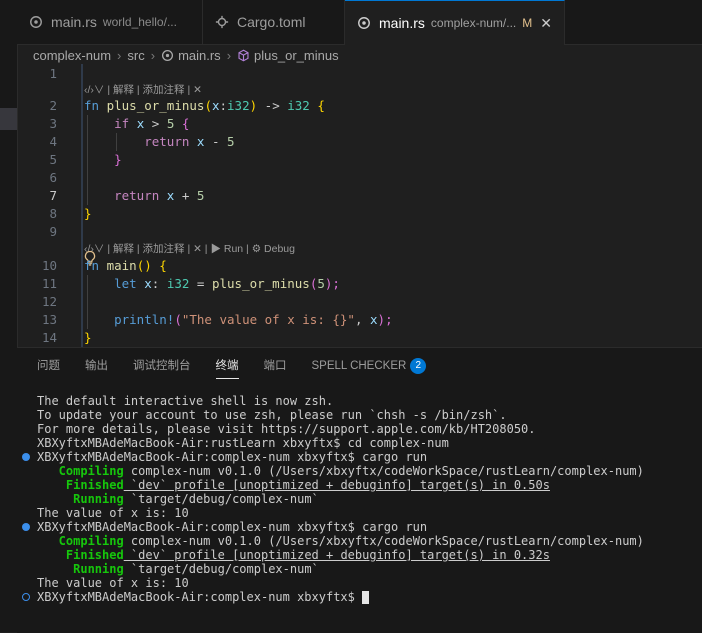 The image size is (702, 633). What do you see at coordinates (49, 319) in the screenshot?
I see `line-number: 13` at bounding box center [49, 319].